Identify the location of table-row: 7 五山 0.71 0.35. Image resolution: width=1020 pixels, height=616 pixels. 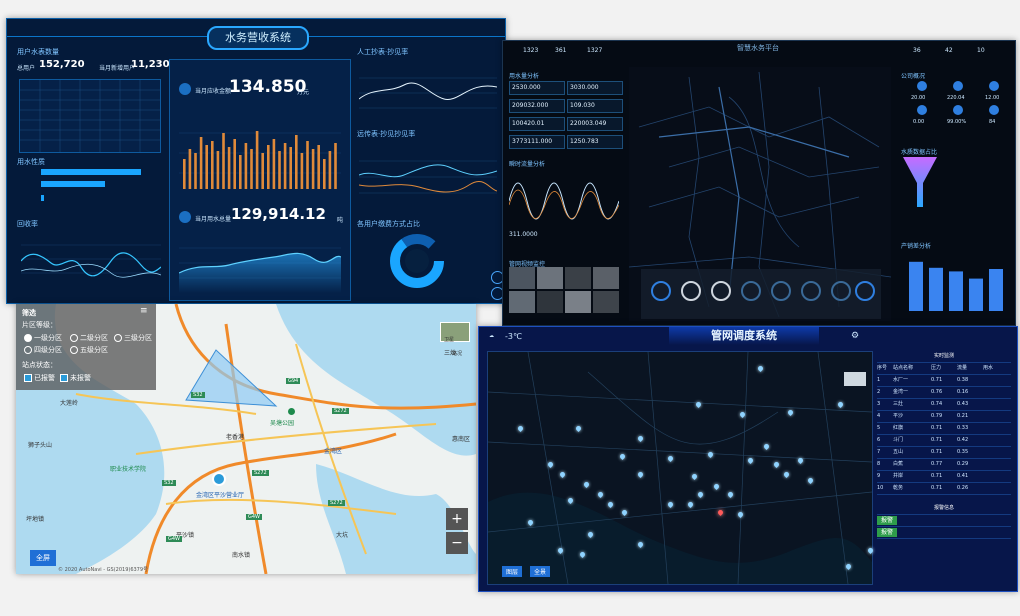
(944, 453).